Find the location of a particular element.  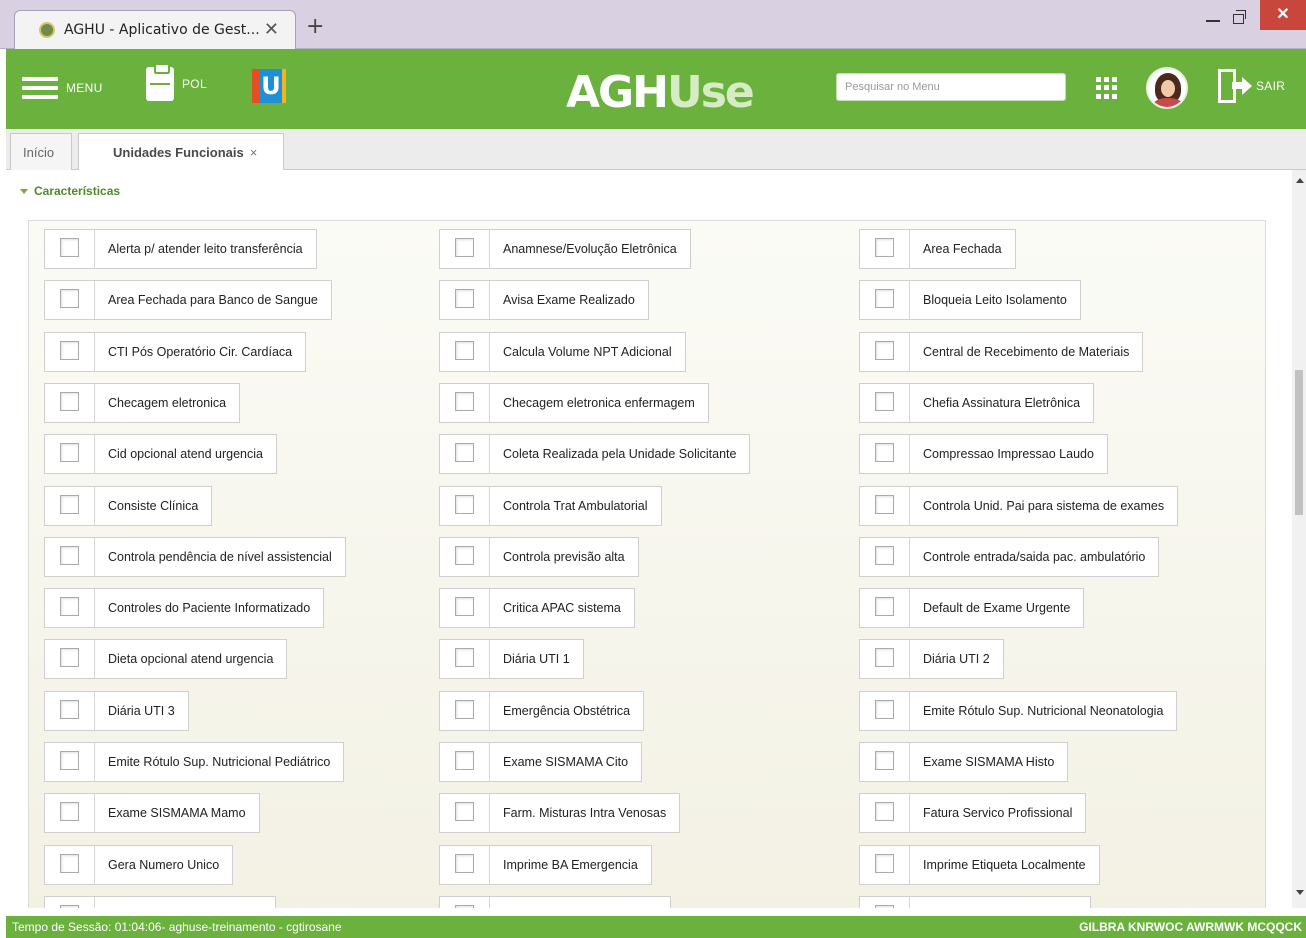

characteristic-option: Emergência Obstétrica is located at coordinates (542, 711).